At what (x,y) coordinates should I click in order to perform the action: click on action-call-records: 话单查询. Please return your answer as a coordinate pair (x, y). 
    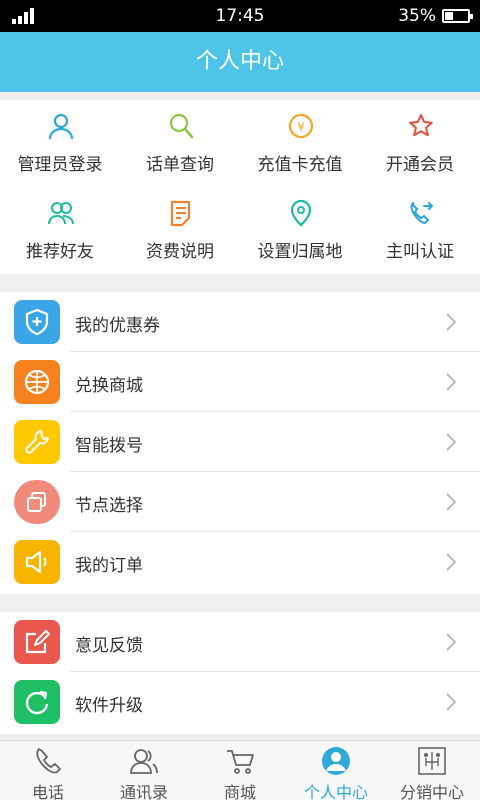
    Looking at the image, I should click on (180, 143).